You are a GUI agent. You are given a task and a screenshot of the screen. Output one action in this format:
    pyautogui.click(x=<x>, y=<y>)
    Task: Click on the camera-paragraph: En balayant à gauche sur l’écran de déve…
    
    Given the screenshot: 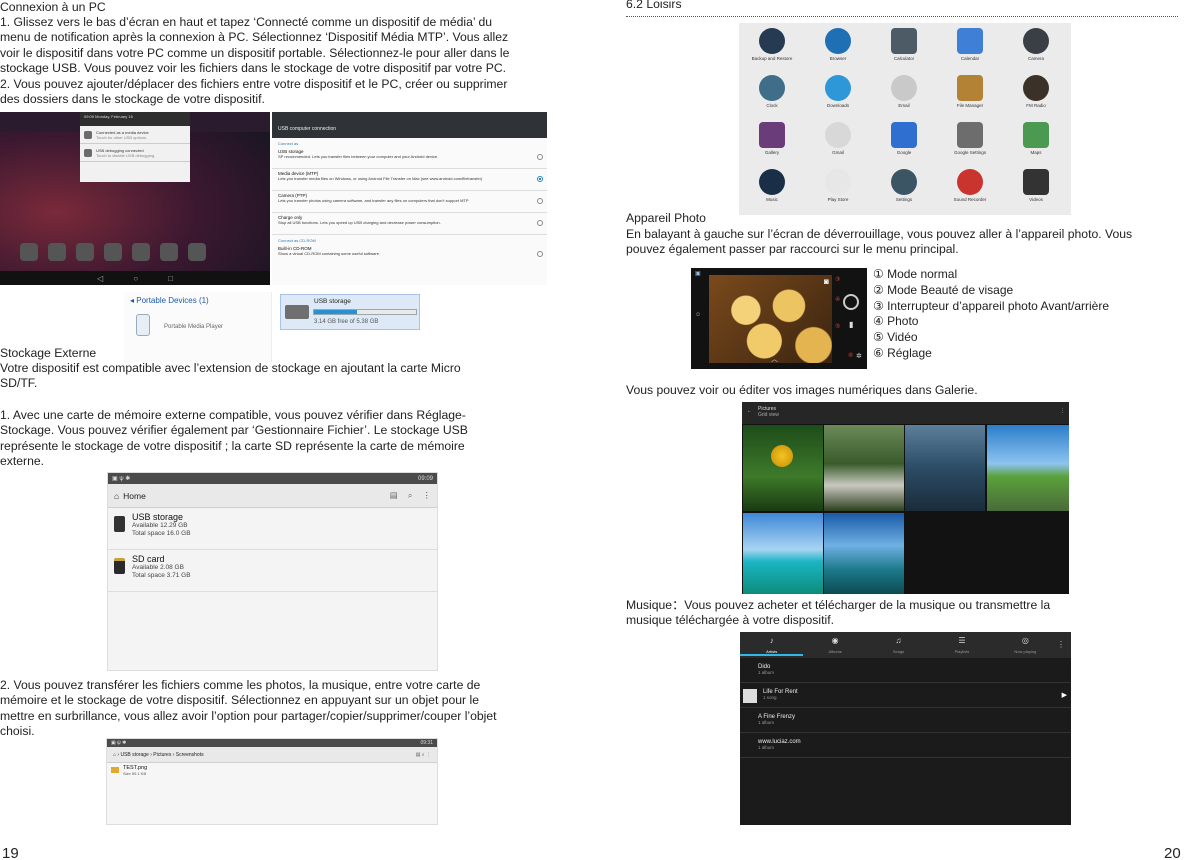 What is the action you would take?
    pyautogui.click(x=903, y=242)
    